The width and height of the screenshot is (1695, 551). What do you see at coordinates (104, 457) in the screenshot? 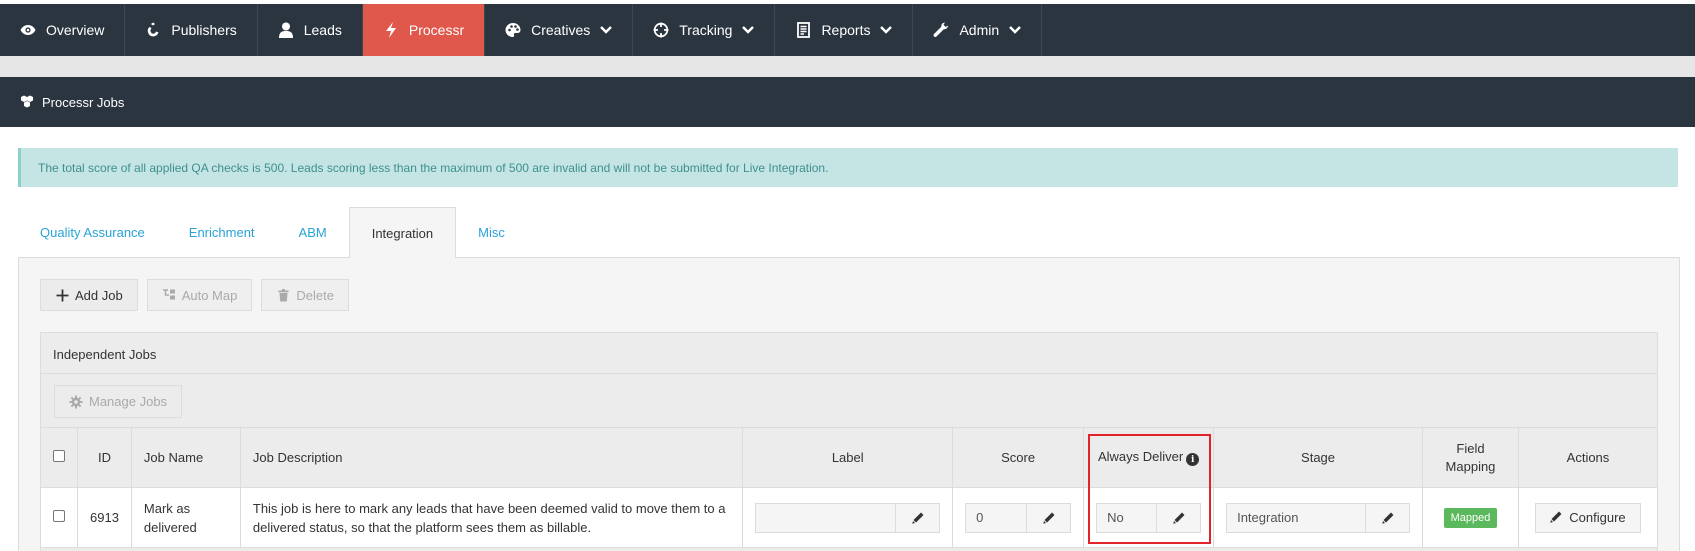
I see `col-id: ID` at bounding box center [104, 457].